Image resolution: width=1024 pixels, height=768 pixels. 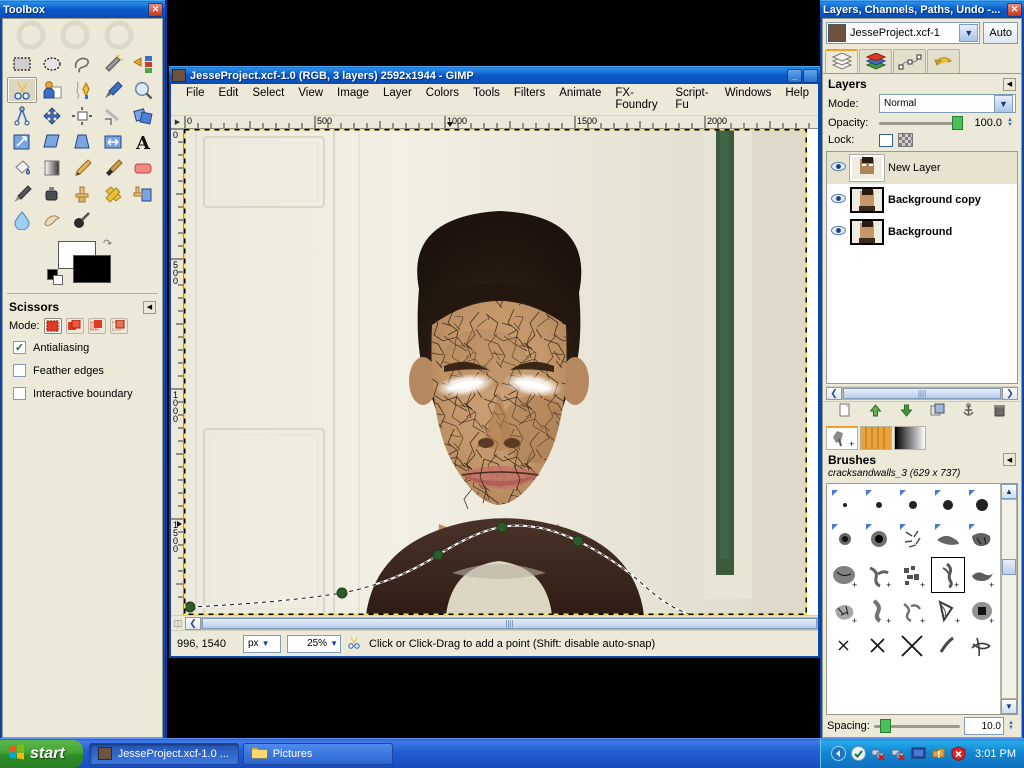 I want to click on interactive-boundary-row: Interactive boundary, so click(x=82, y=393).